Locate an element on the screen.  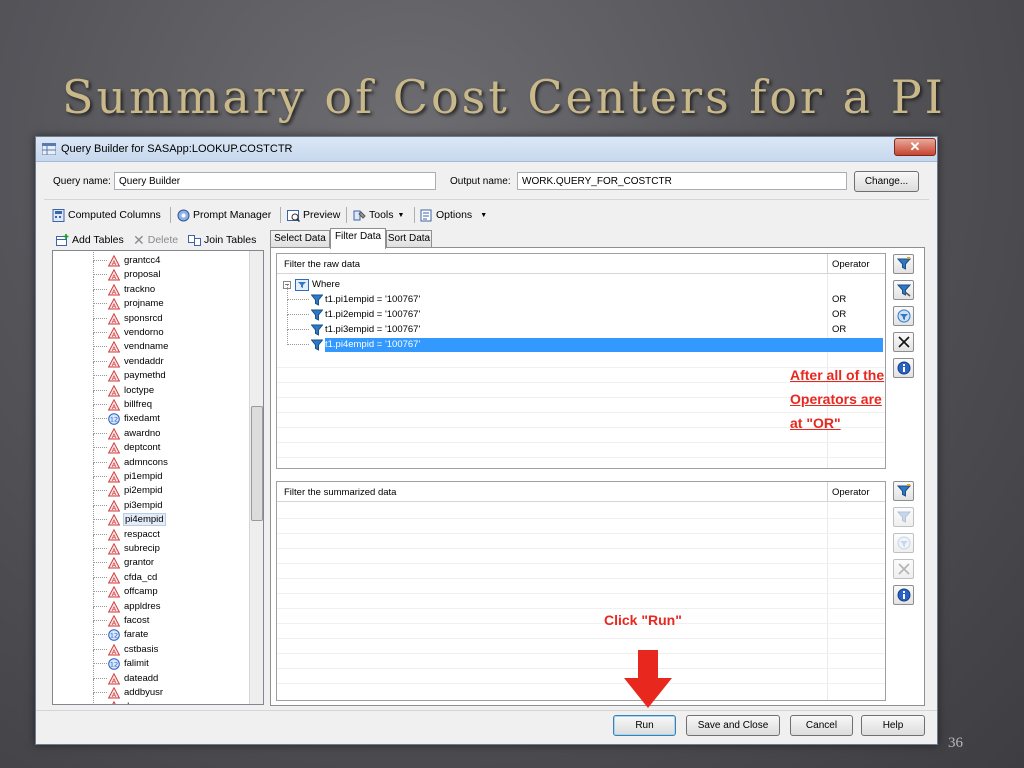
filter-condition-row: t1.pi4empid = '100767' is located at coordinates (581, 341).